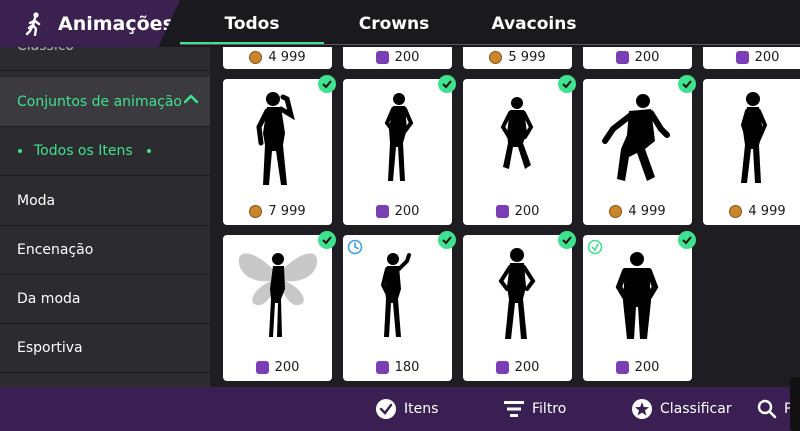 This screenshot has width=800, height=431. What do you see at coordinates (534, 23) in the screenshot?
I see `tab-avacoins: Avacoins` at bounding box center [534, 23].